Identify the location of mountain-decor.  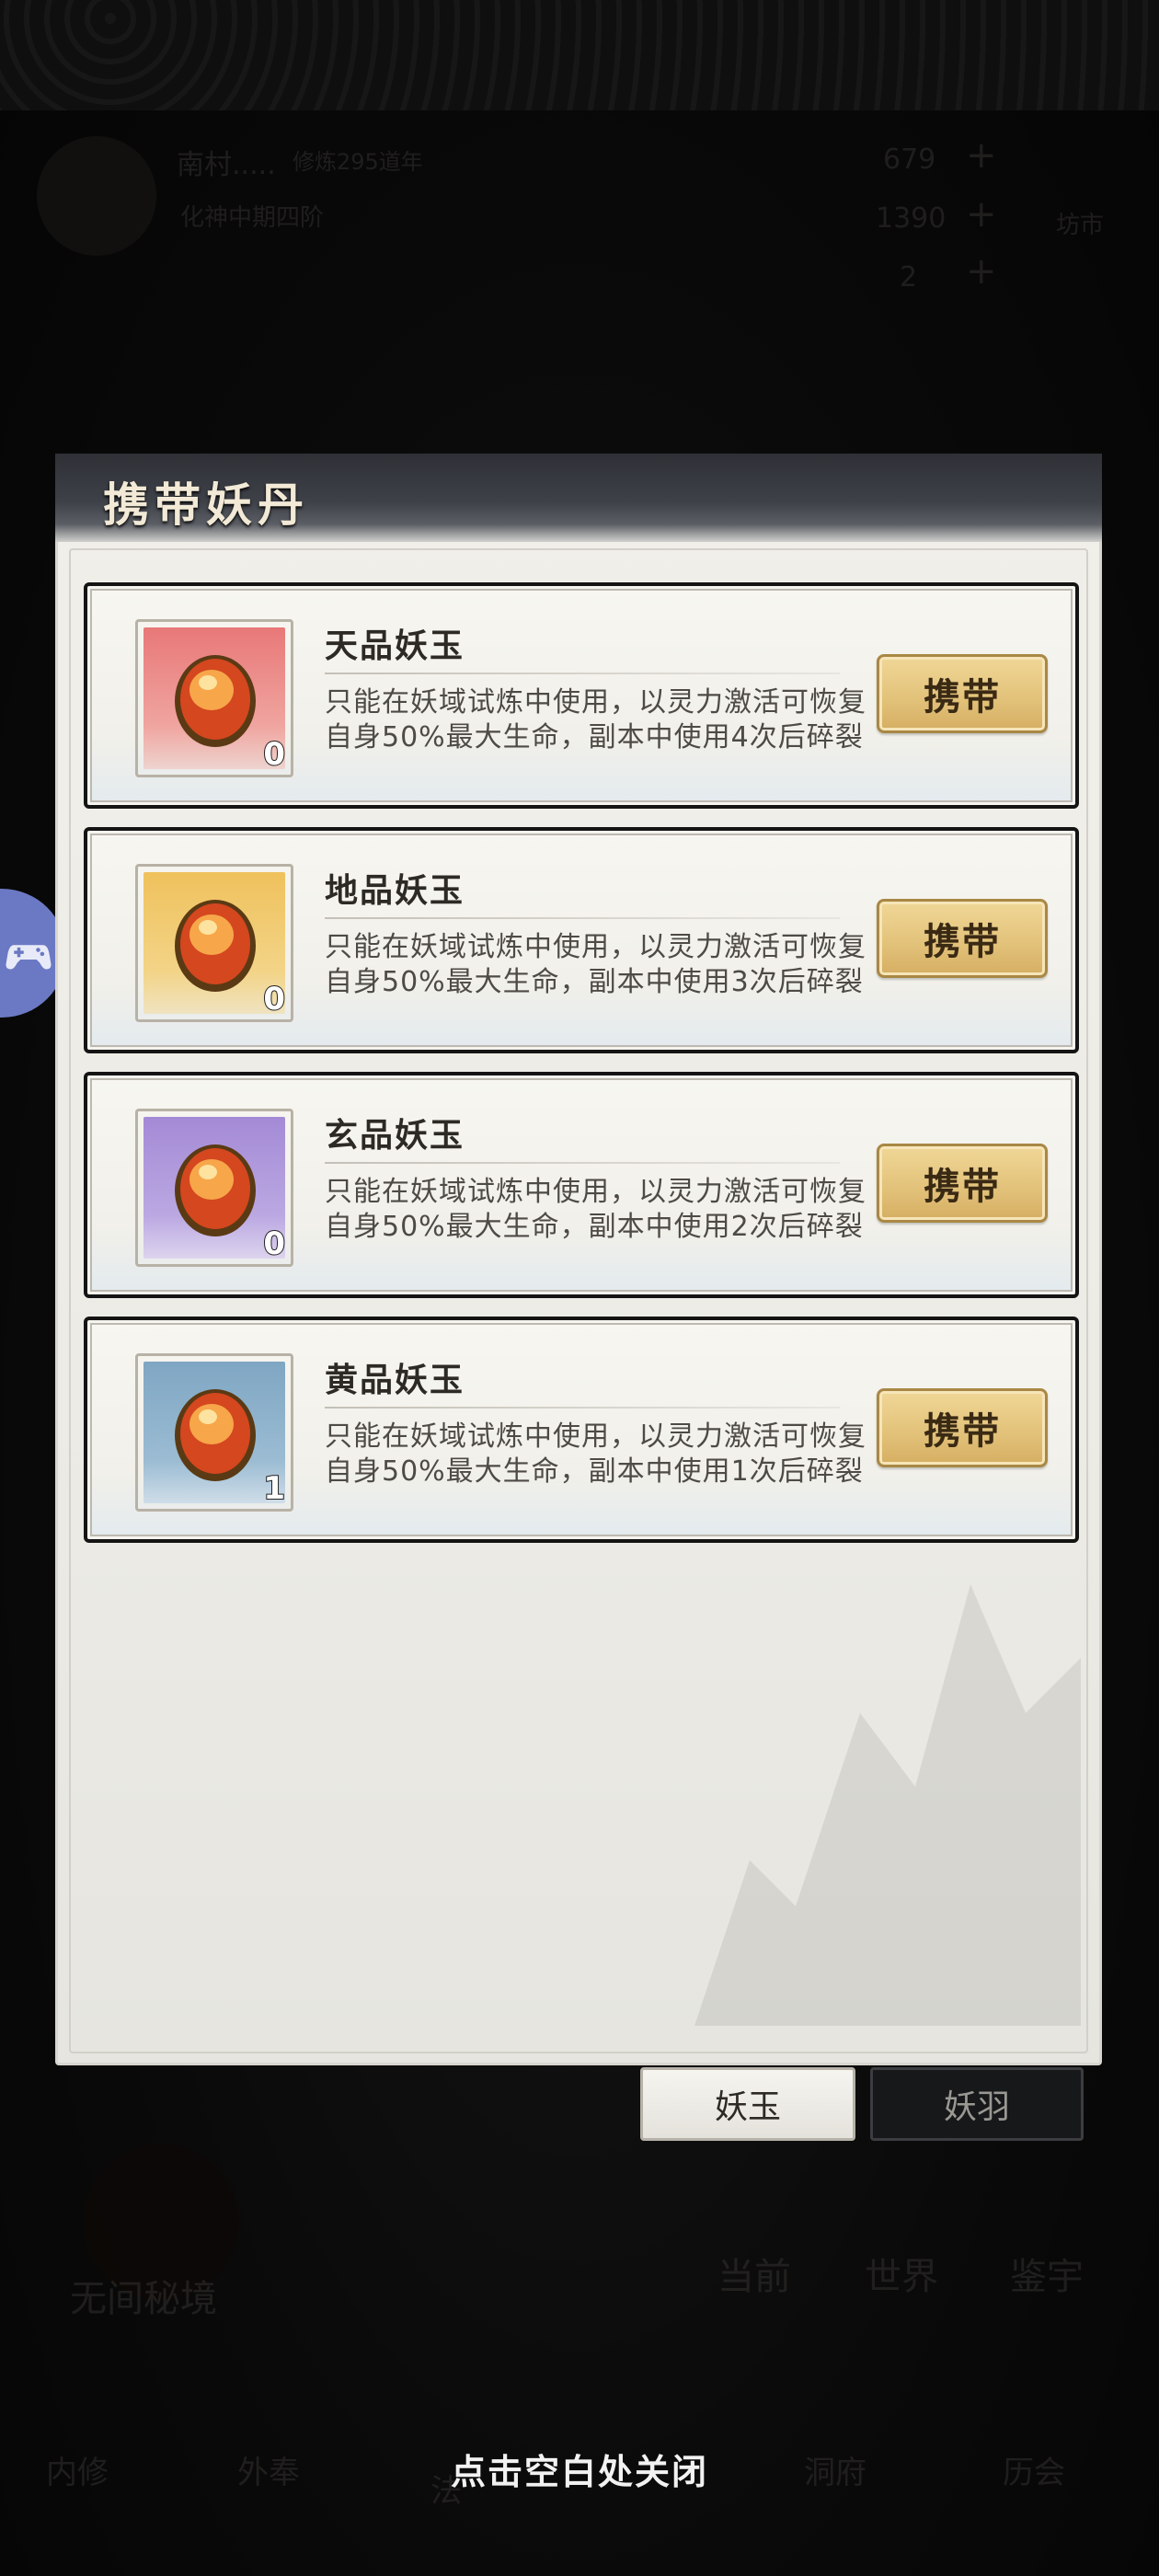
(887, 1805).